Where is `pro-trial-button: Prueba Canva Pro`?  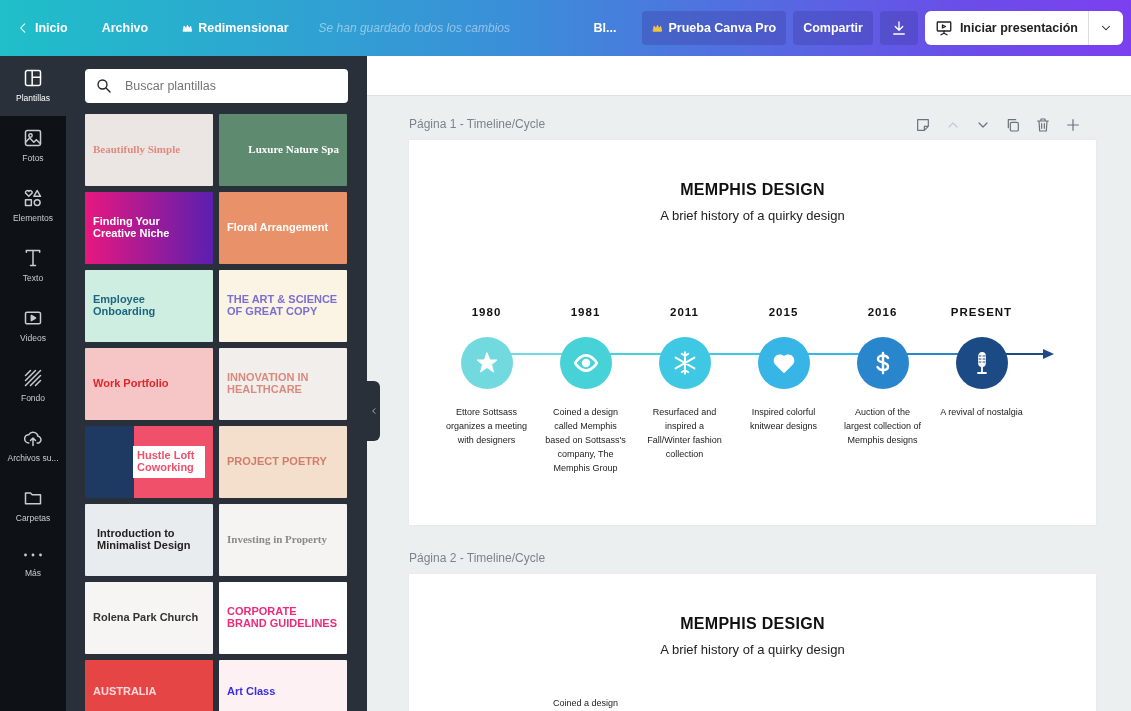 pro-trial-button: Prueba Canva Pro is located at coordinates (714, 28).